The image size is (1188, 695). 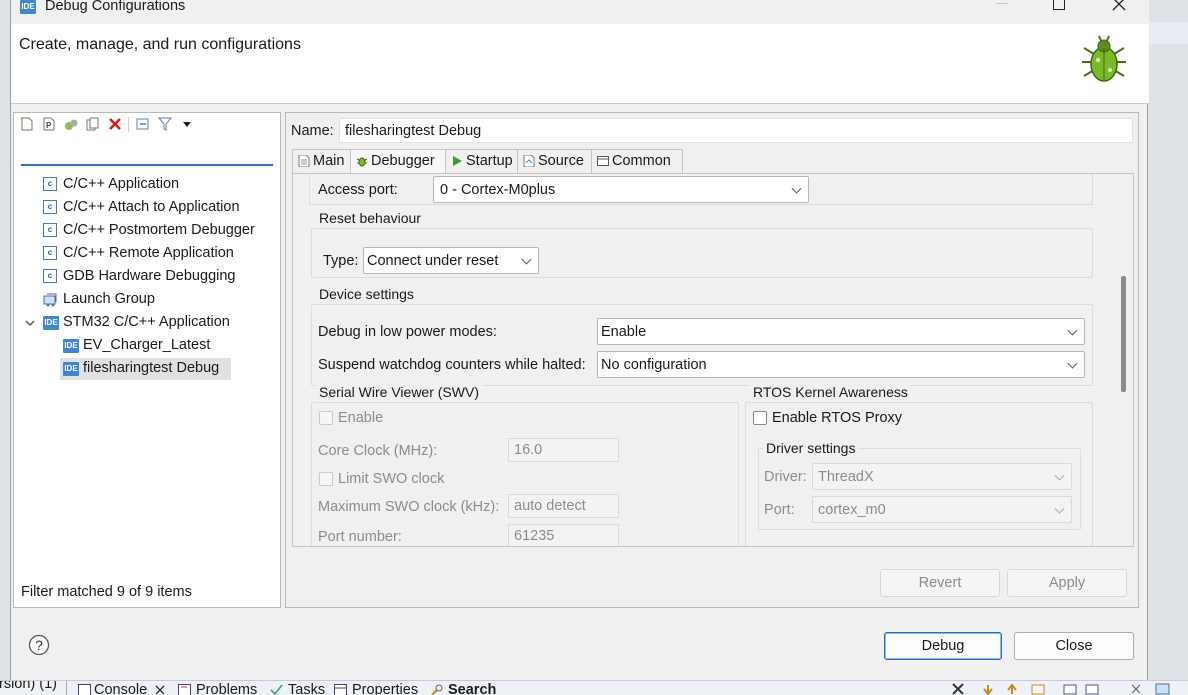 What do you see at coordinates (326, 479) in the screenshot?
I see `limit-swo-checkbox` at bounding box center [326, 479].